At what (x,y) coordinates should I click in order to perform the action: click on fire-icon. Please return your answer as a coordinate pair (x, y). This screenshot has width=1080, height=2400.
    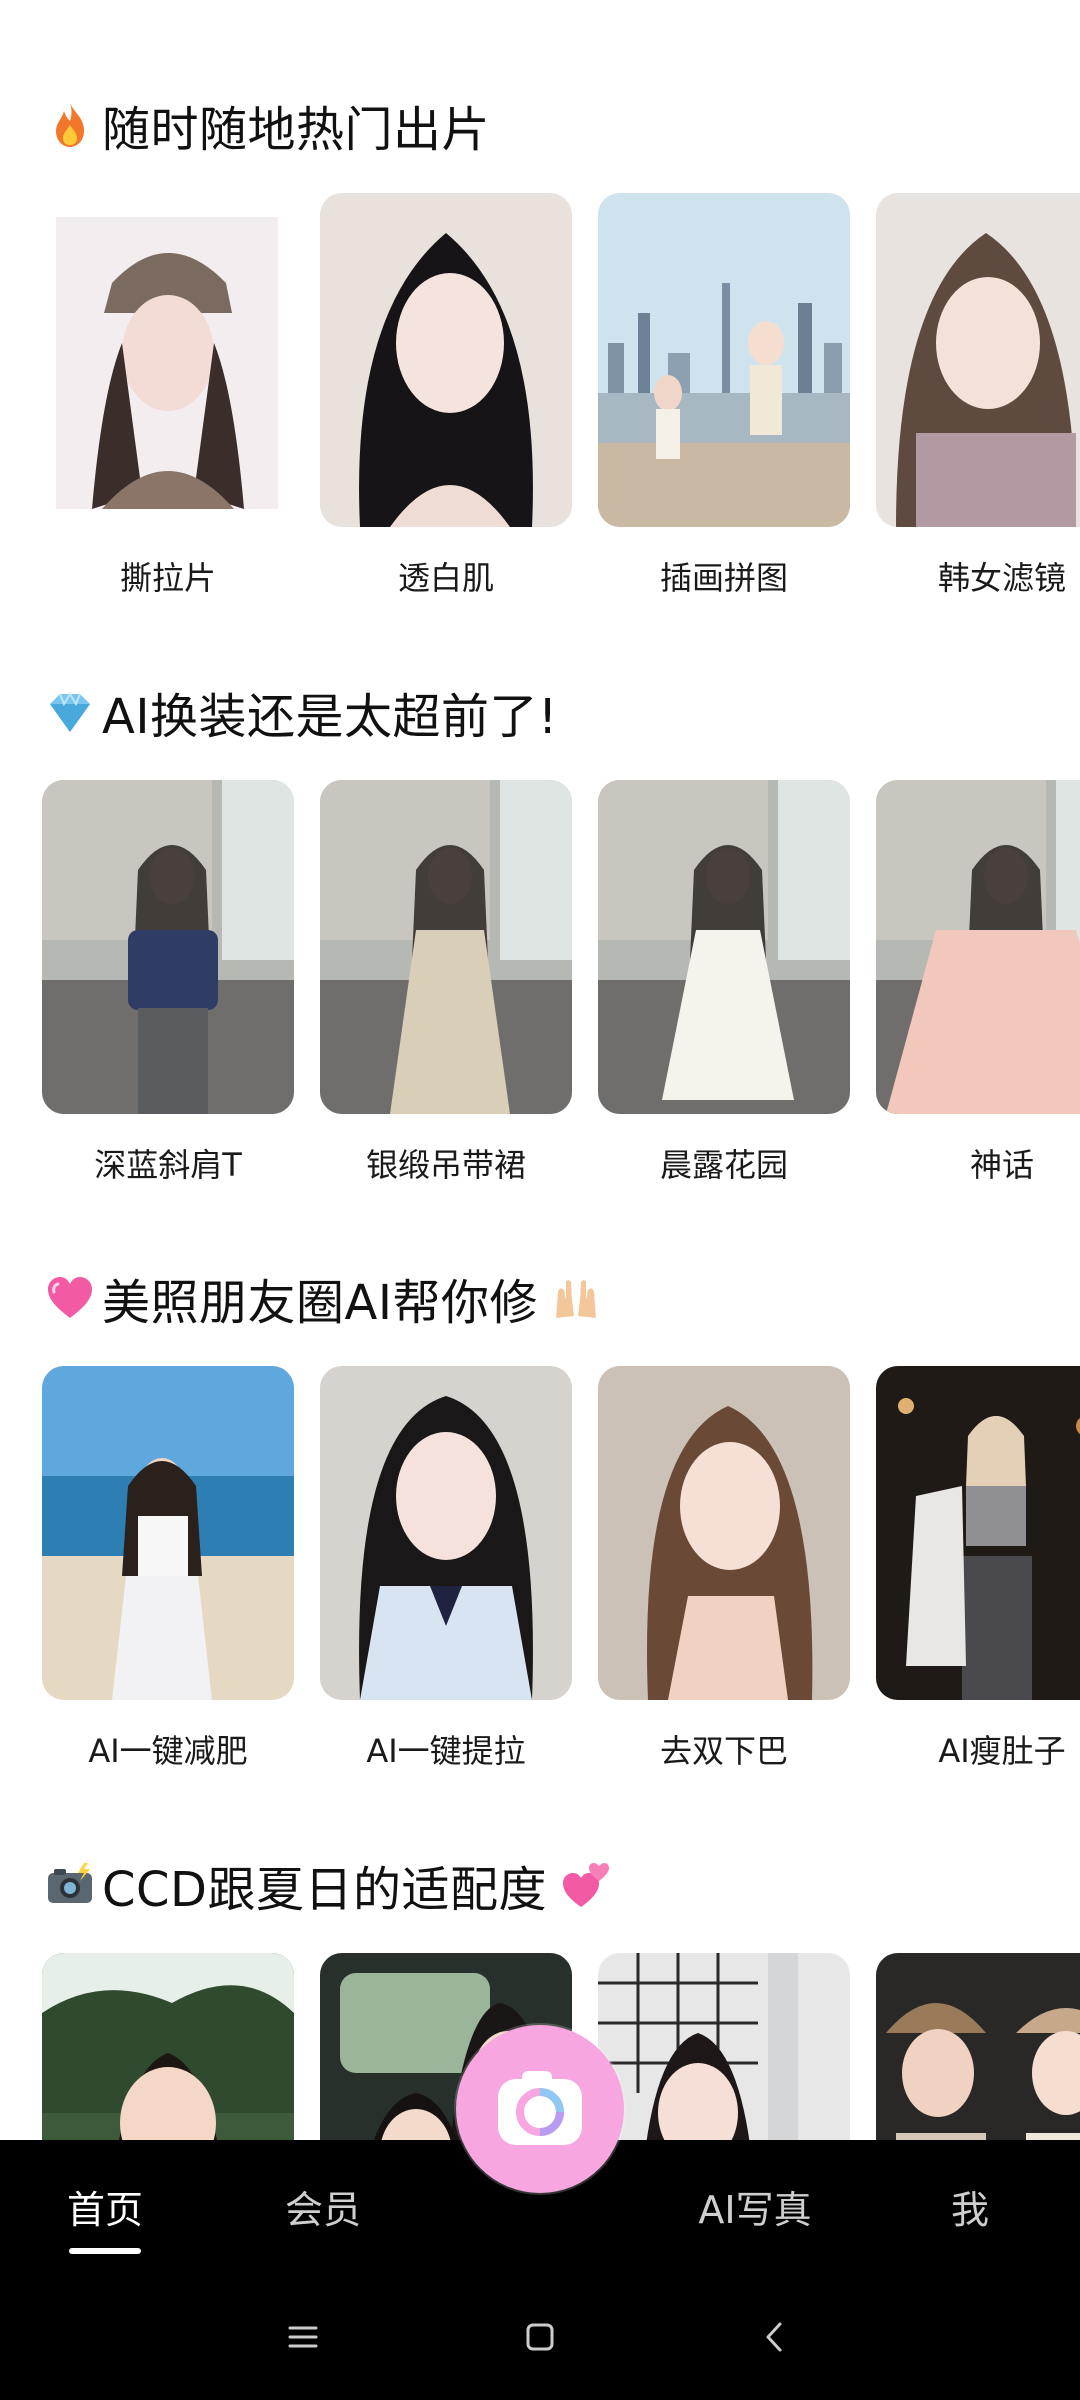
    Looking at the image, I should click on (70, 125).